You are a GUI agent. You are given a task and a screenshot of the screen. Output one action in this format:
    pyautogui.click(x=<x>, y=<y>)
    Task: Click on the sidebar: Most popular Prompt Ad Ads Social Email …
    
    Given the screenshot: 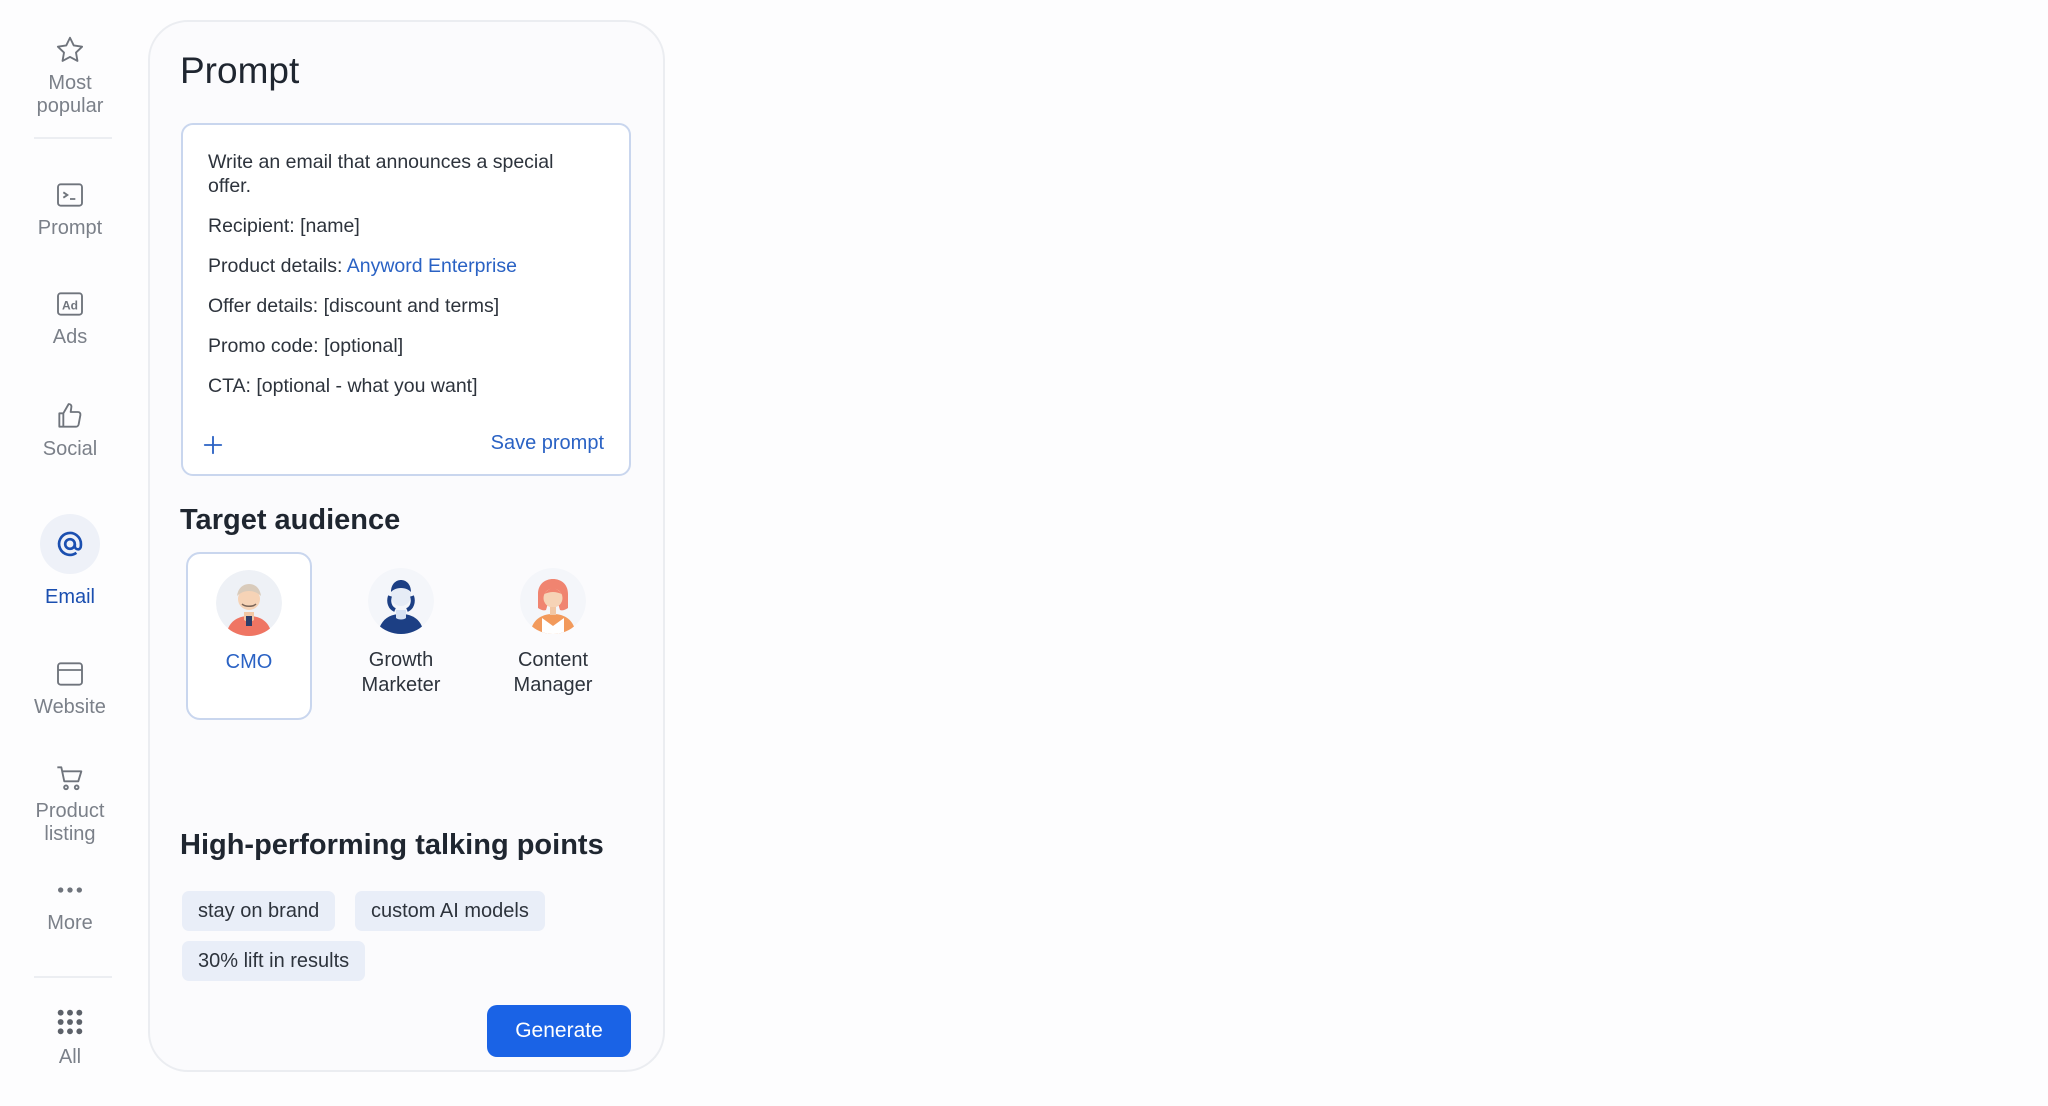 What is the action you would take?
    pyautogui.click(x=70, y=553)
    